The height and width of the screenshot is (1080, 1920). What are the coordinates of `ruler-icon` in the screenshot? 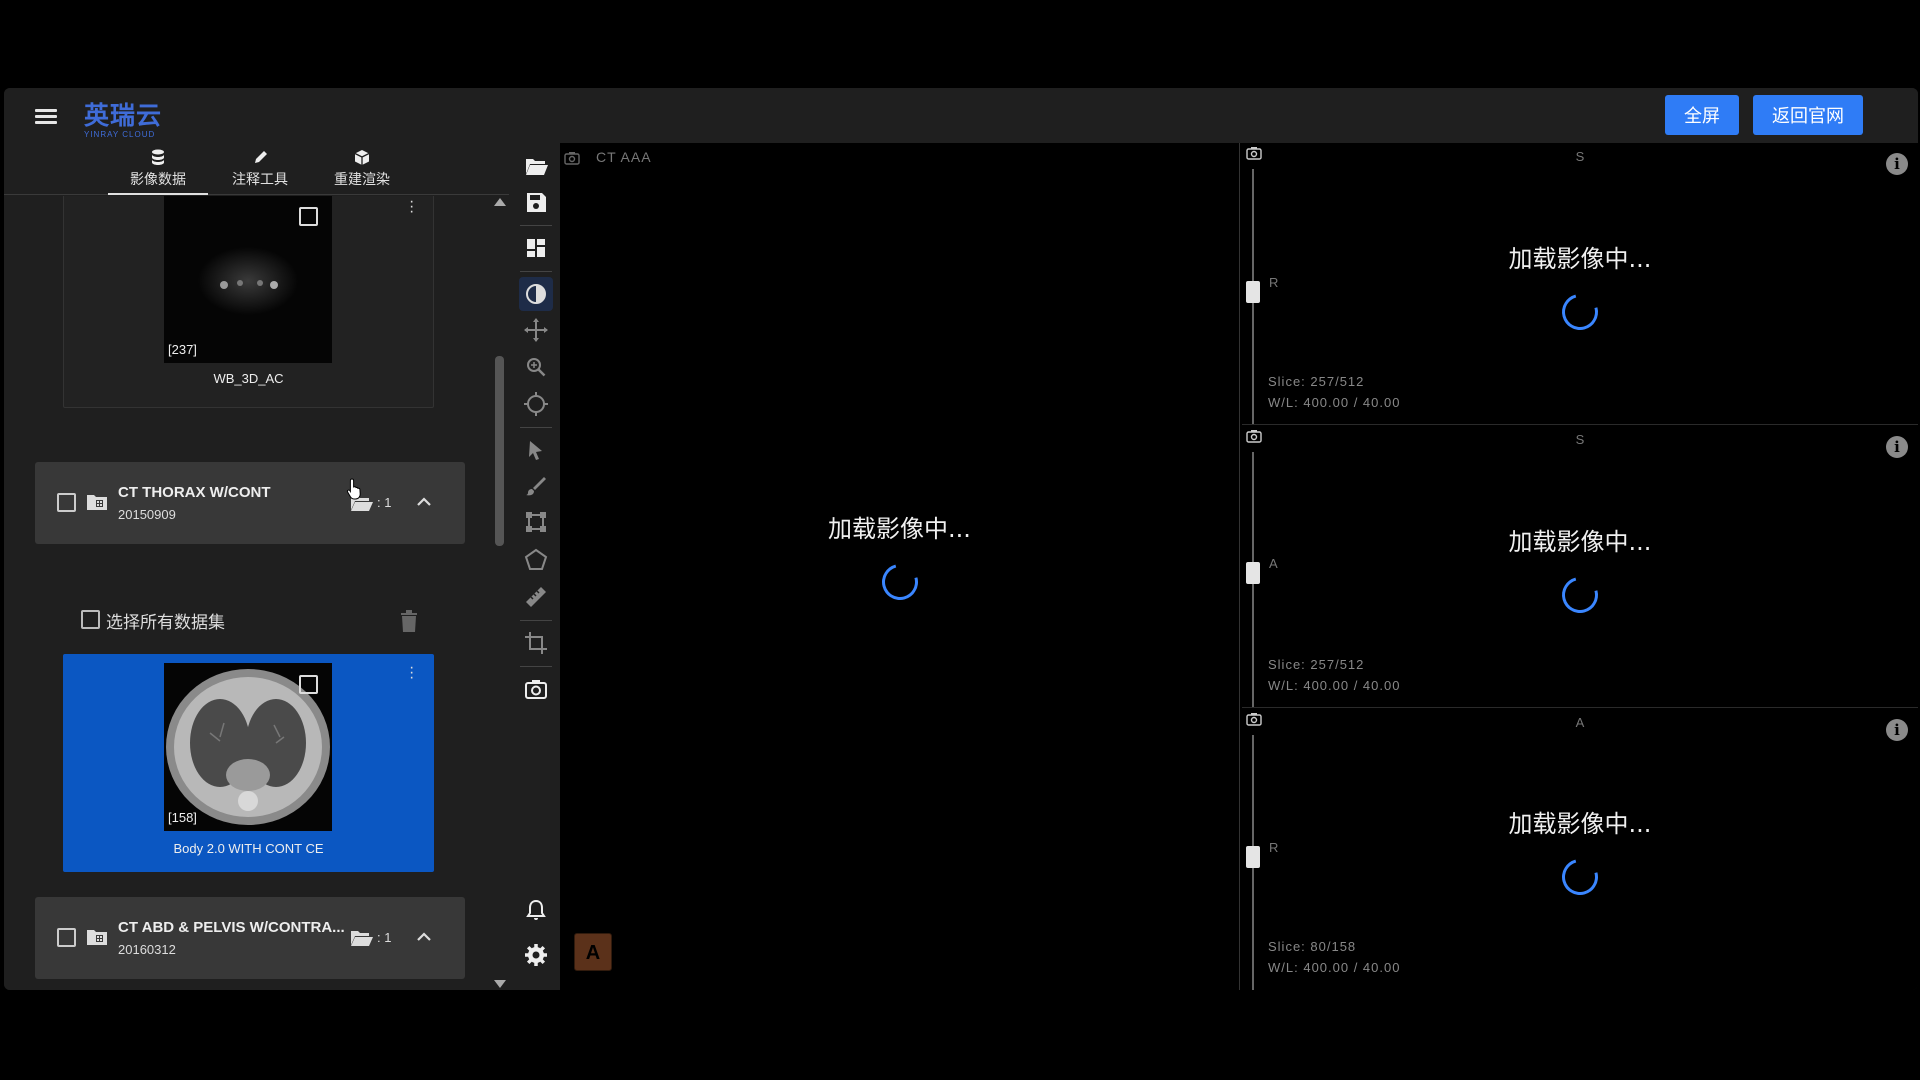 It's located at (536, 597).